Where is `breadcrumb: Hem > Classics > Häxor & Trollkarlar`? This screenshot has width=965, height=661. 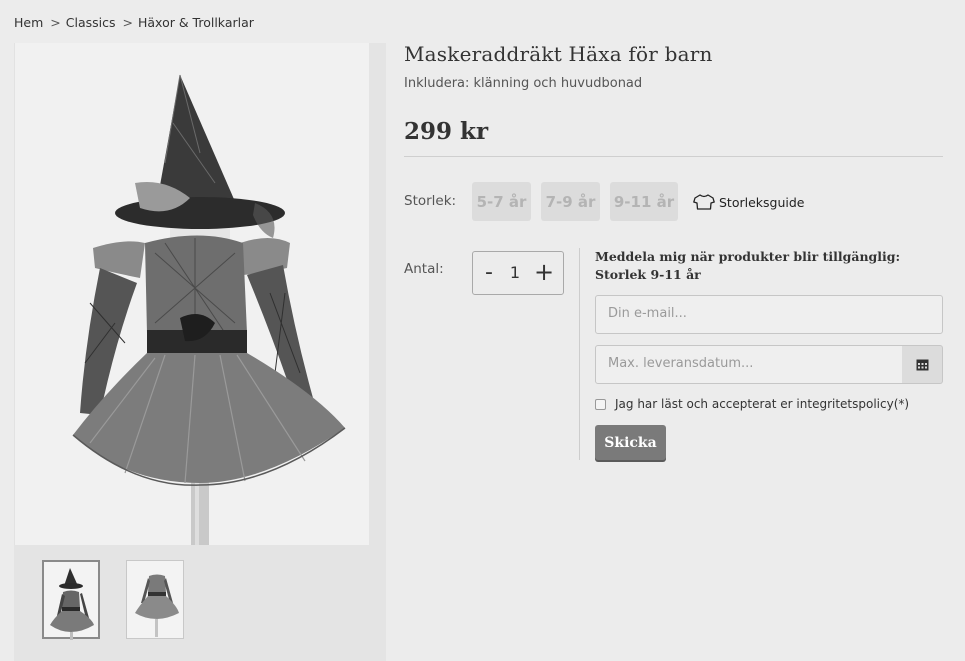
breadcrumb: Hem > Classics > Häxor & Trollkarlar is located at coordinates (134, 22).